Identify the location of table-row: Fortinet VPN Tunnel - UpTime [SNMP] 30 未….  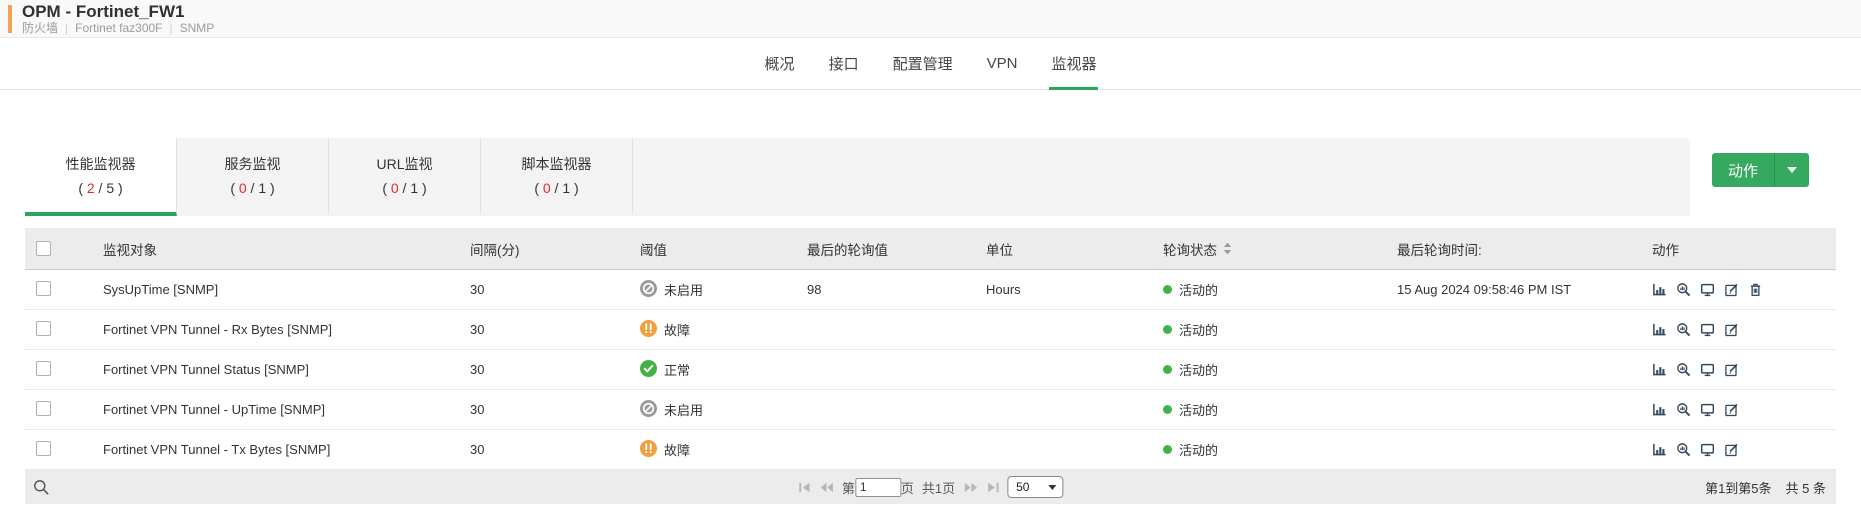
(930, 410).